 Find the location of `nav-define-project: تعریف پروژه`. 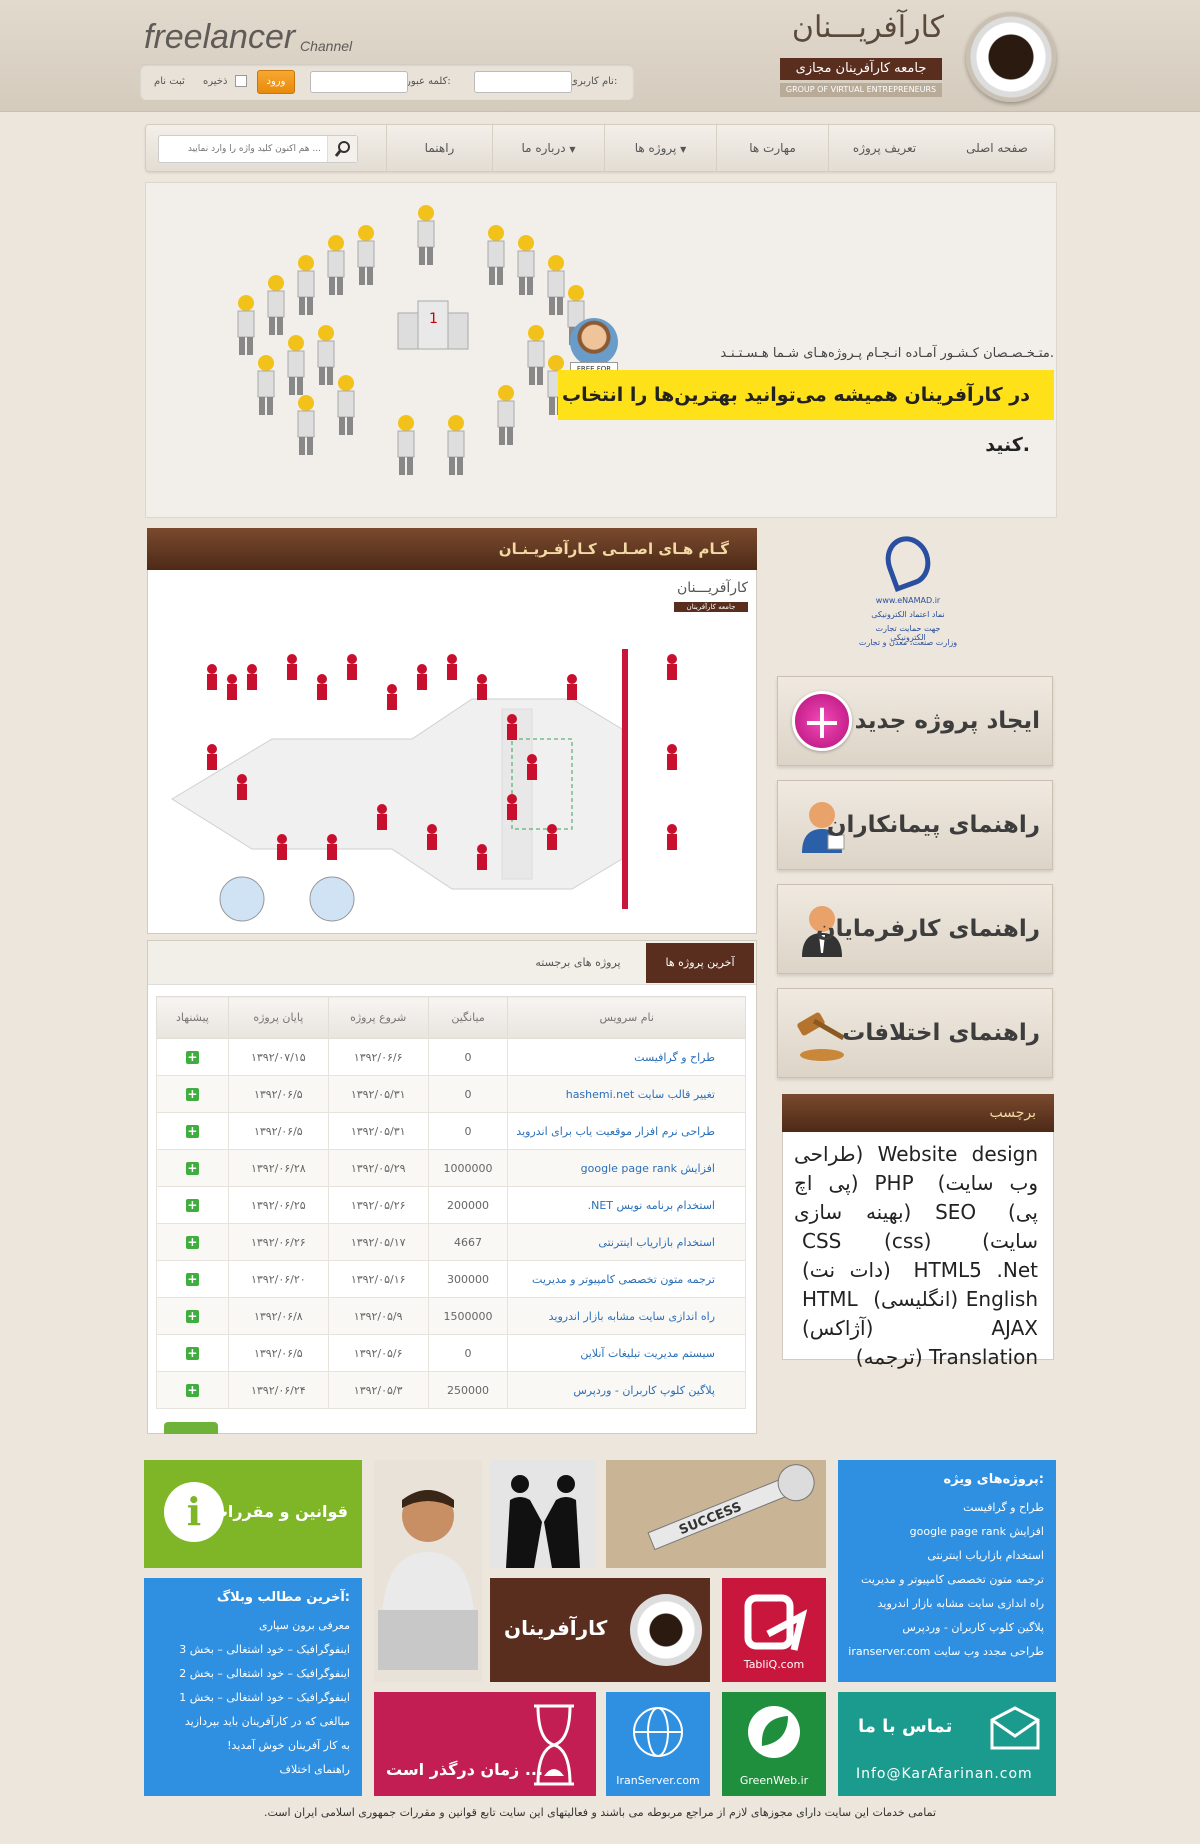

nav-define-project: تعریف پروژه is located at coordinates (884, 148).